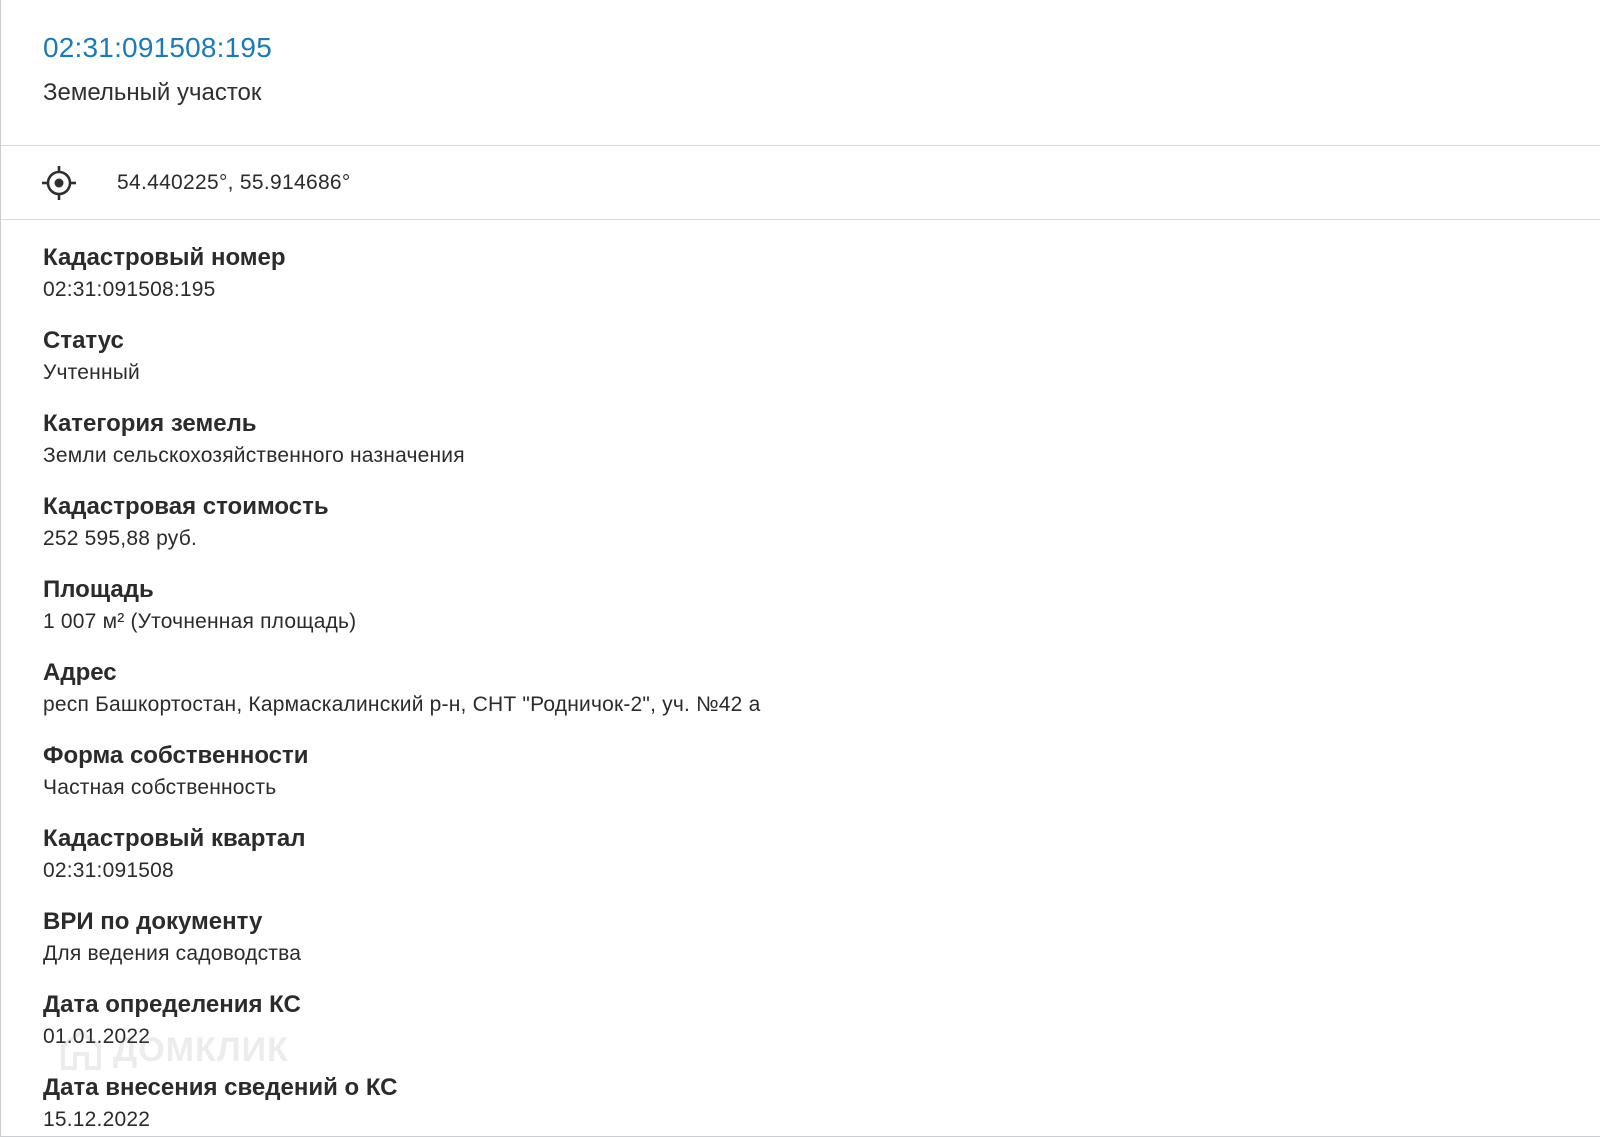 The height and width of the screenshot is (1137, 1600). What do you see at coordinates (821, 1021) in the screenshot?
I see `field-valuation-date: Дата определения КС 01.01.2022` at bounding box center [821, 1021].